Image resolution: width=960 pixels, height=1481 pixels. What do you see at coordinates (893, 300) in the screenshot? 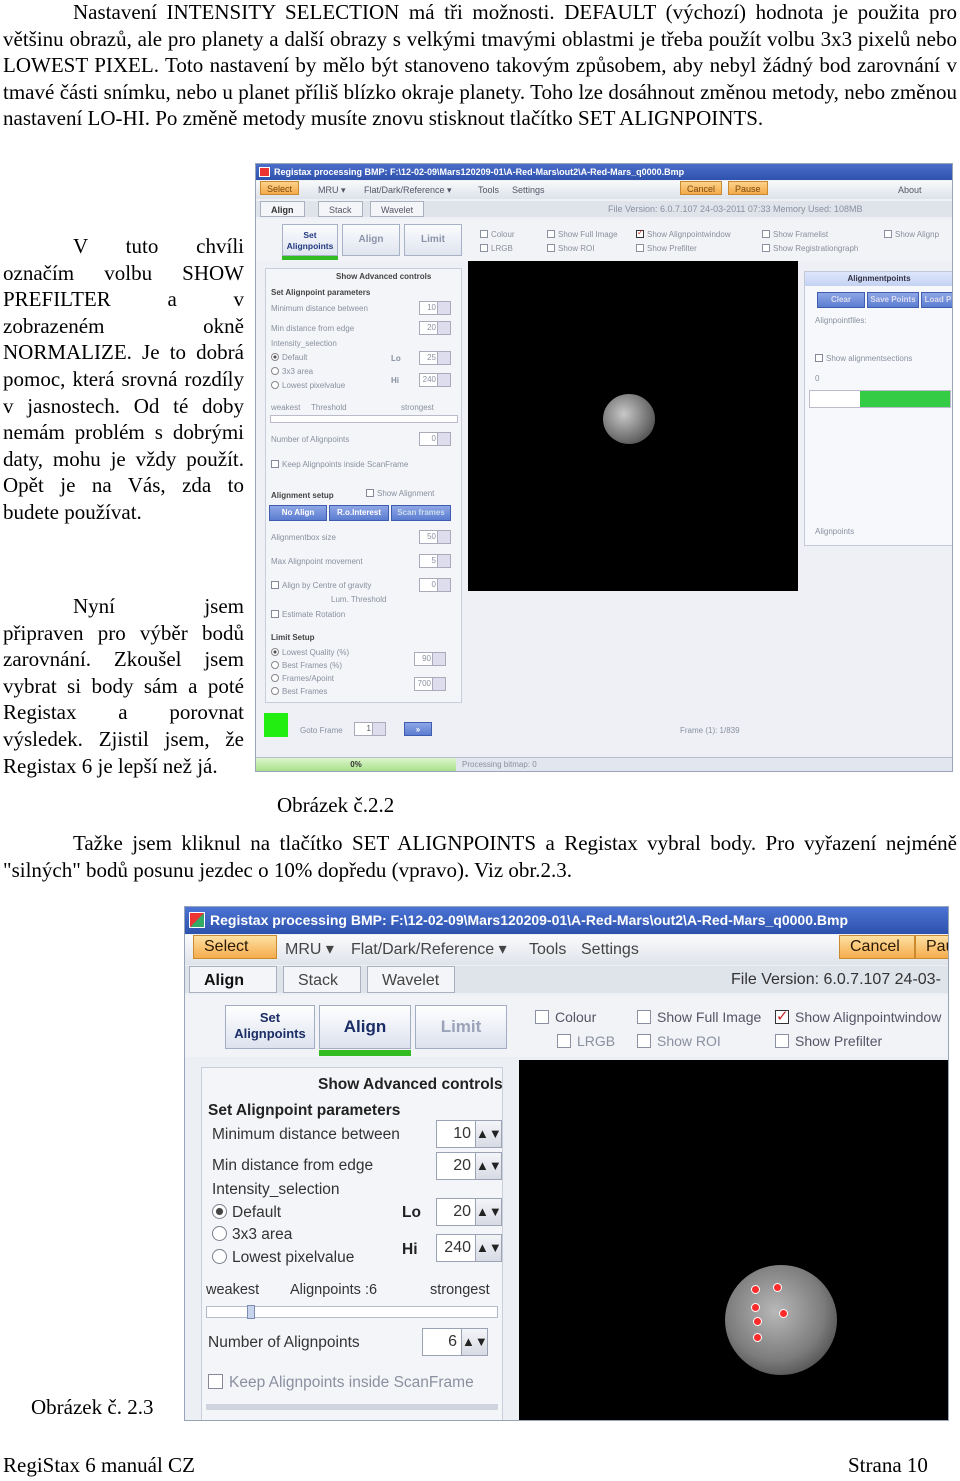
I see `save-points-button: Save Points` at bounding box center [893, 300].